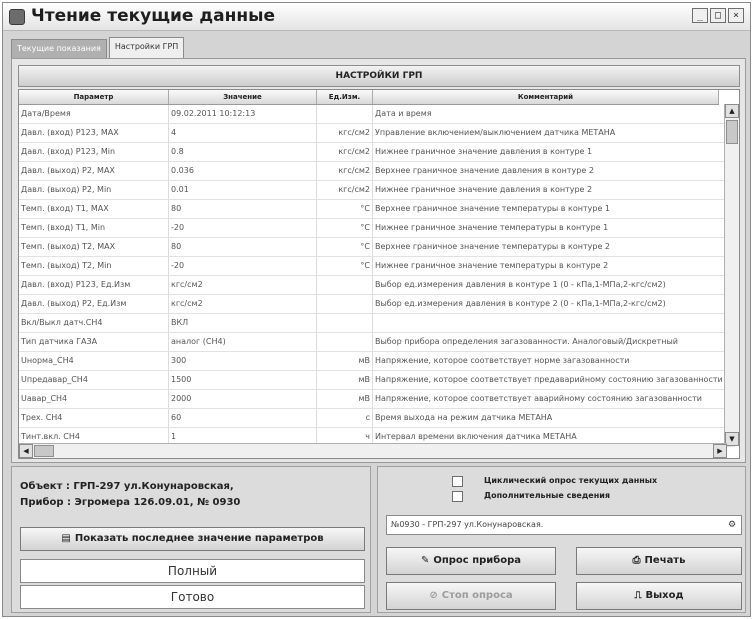  Describe the element at coordinates (477, 560) in the screenshot. I see `poll-device-label: Опрос прибора` at that location.